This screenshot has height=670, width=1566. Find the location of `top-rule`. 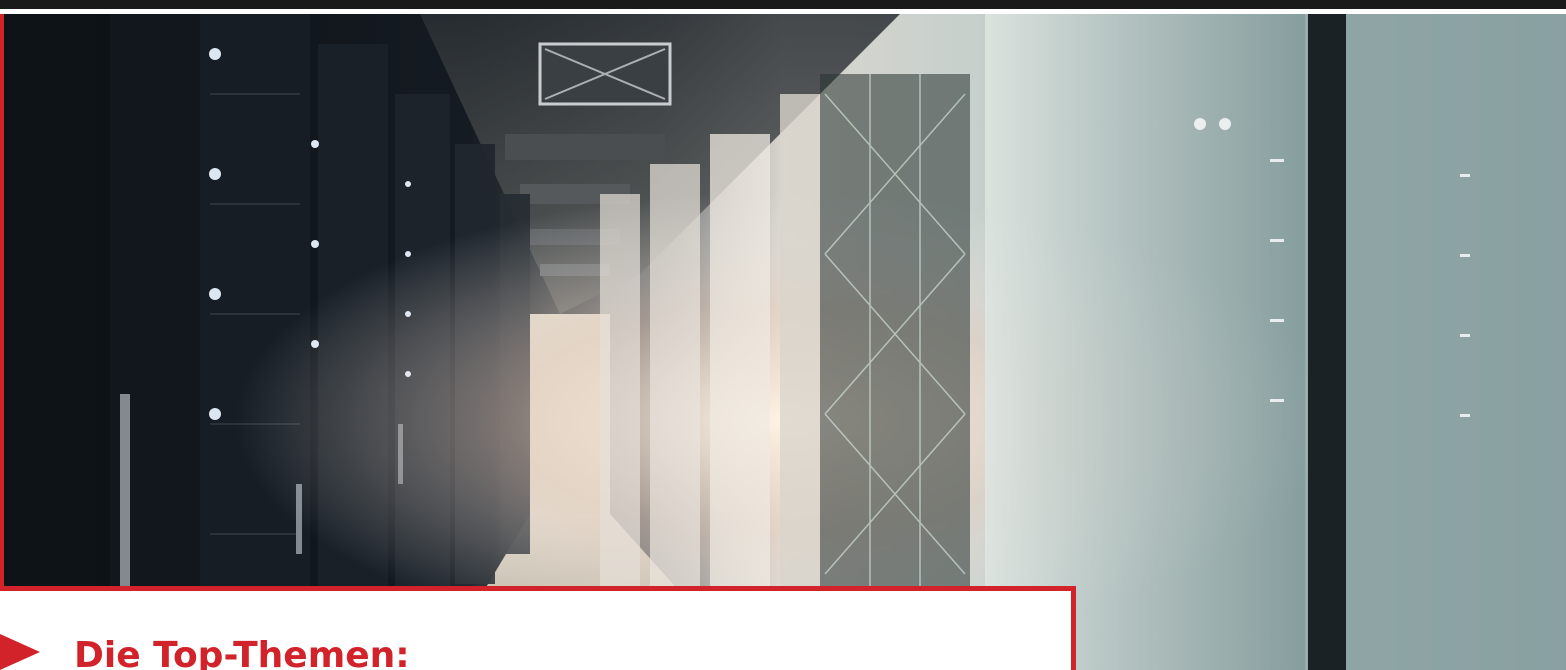

top-rule is located at coordinates (783, 7).